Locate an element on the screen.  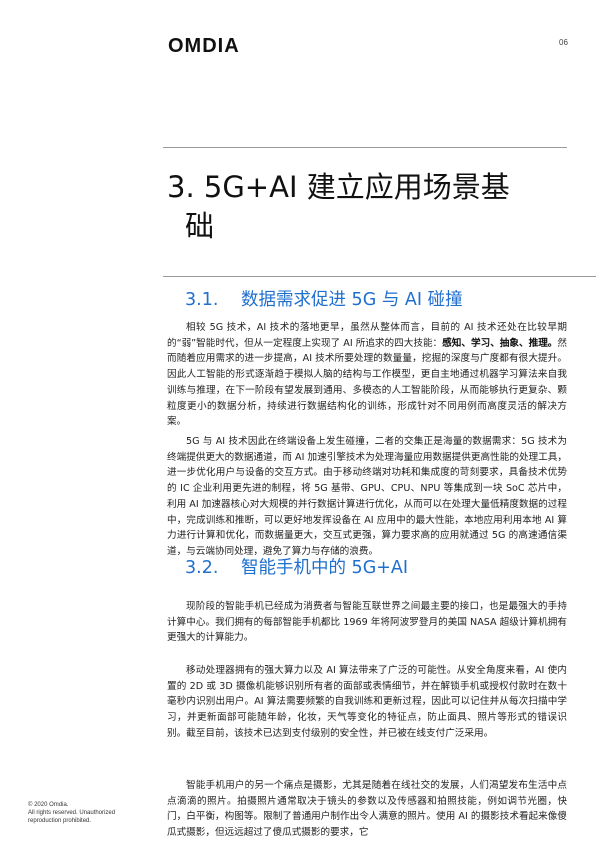
omdia-logo: OMDIA is located at coordinates (204, 46).